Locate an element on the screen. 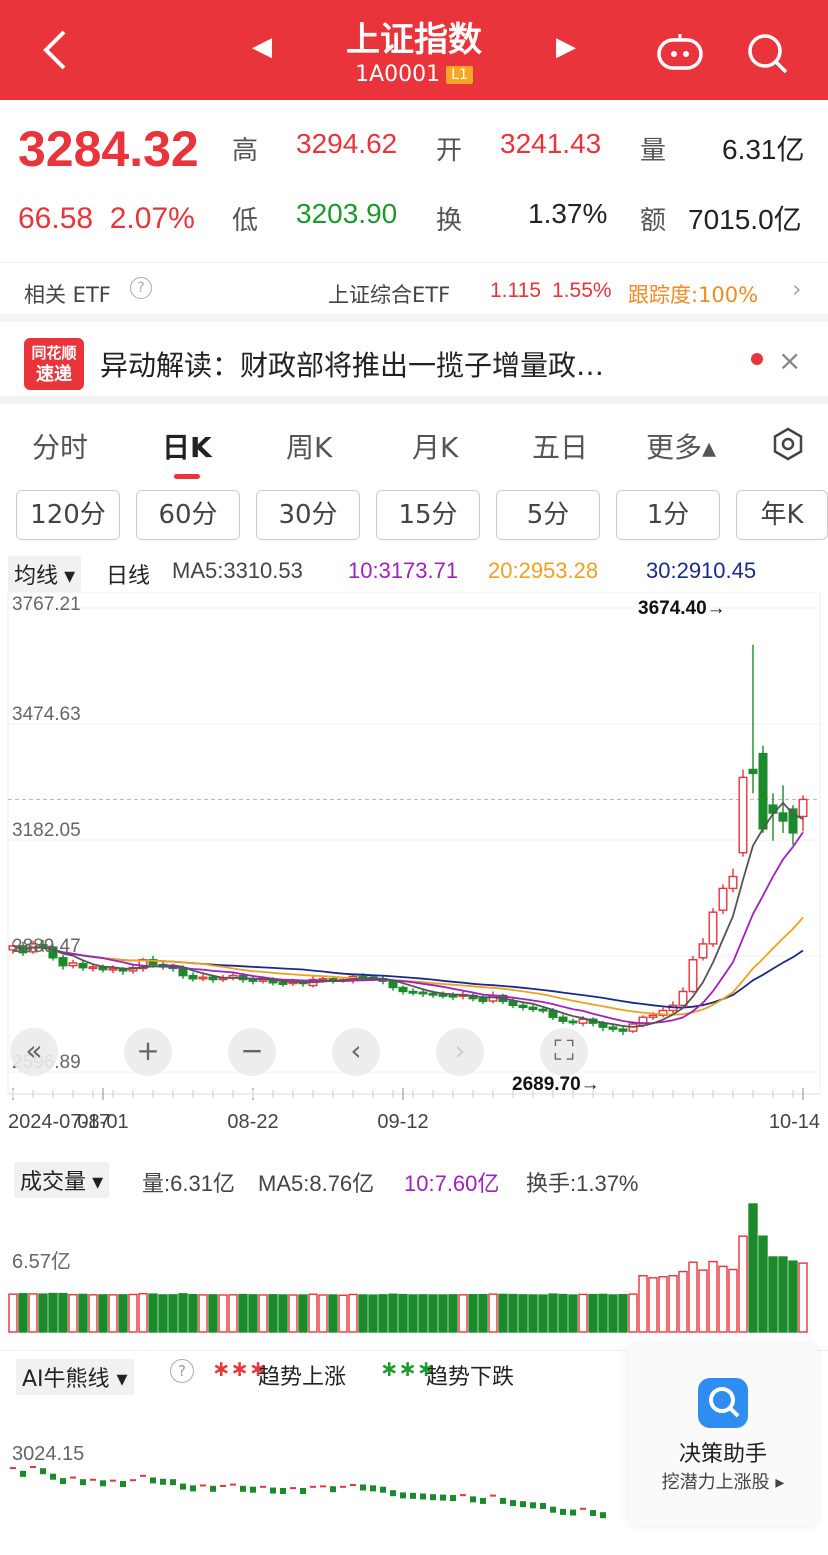 The width and height of the screenshot is (828, 1555). related-etf-row: 相关 ETF ? 上证综合ETF 1.115 1.55% 跟踪度:100% › is located at coordinates (414, 292).